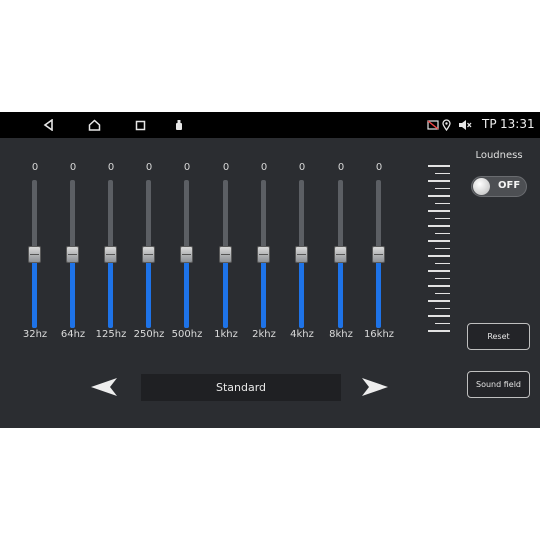 The height and width of the screenshot is (540, 540). I want to click on eq-slider-32hz: 0 32hz, so click(35, 257).